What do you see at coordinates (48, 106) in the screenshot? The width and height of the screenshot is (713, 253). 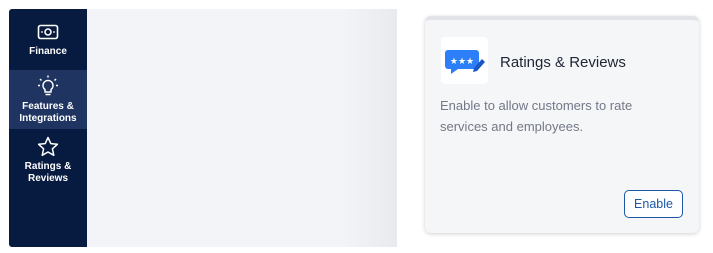 I see `sidebar-item-label-line1: Features &` at bounding box center [48, 106].